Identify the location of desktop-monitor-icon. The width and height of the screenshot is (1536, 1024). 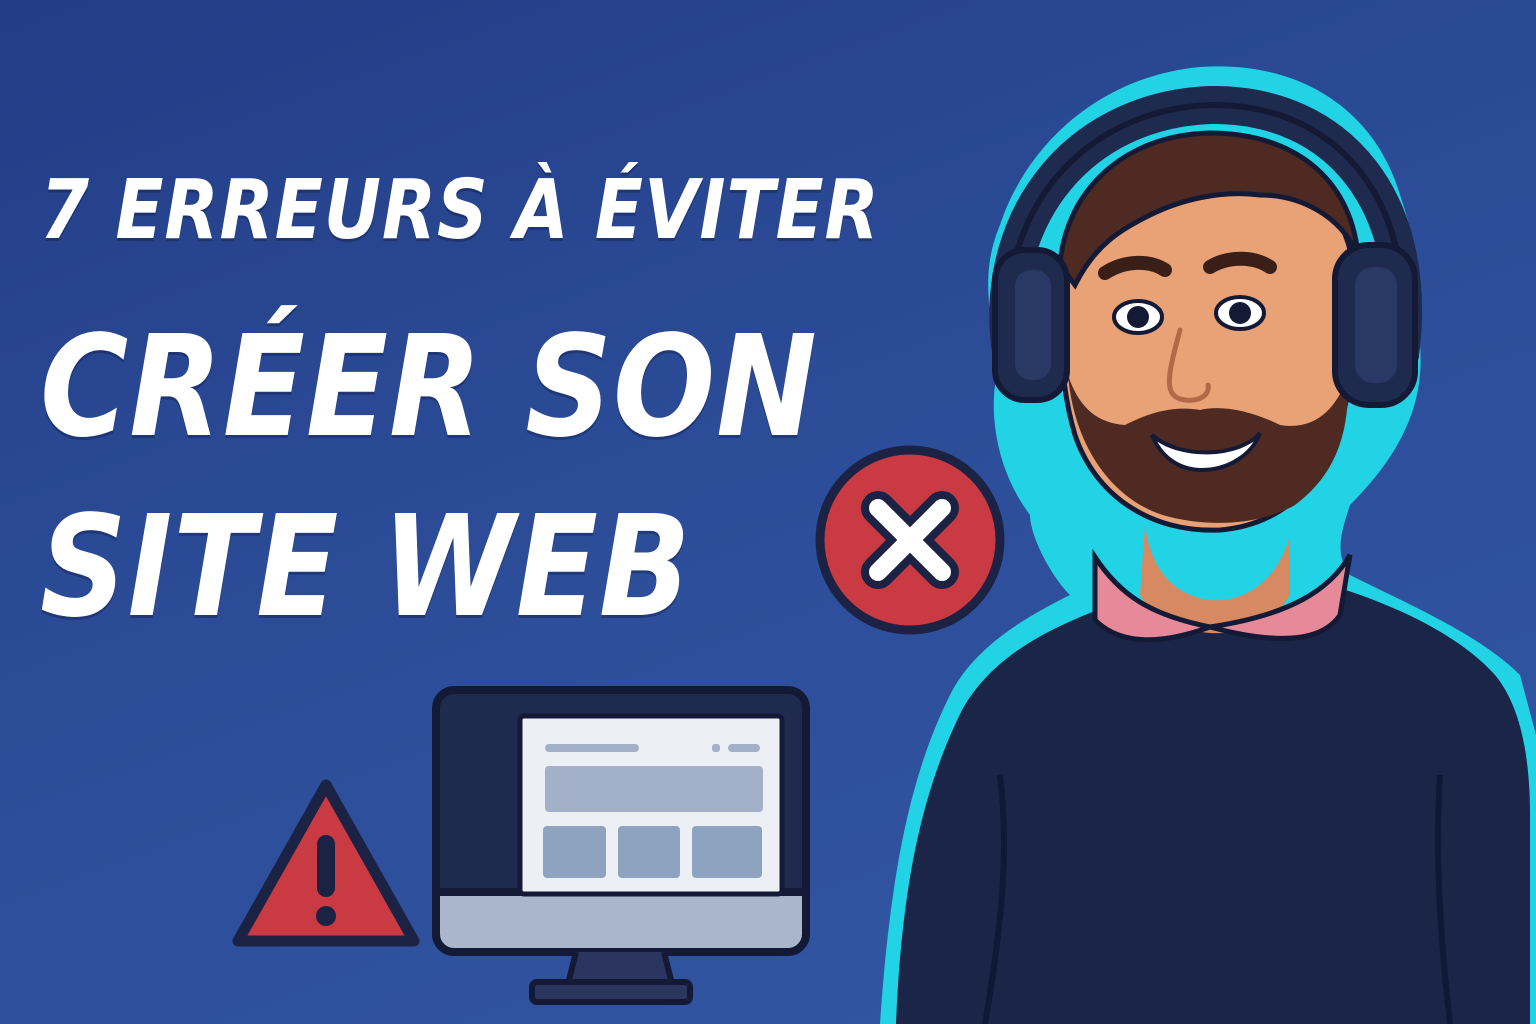
(621, 845).